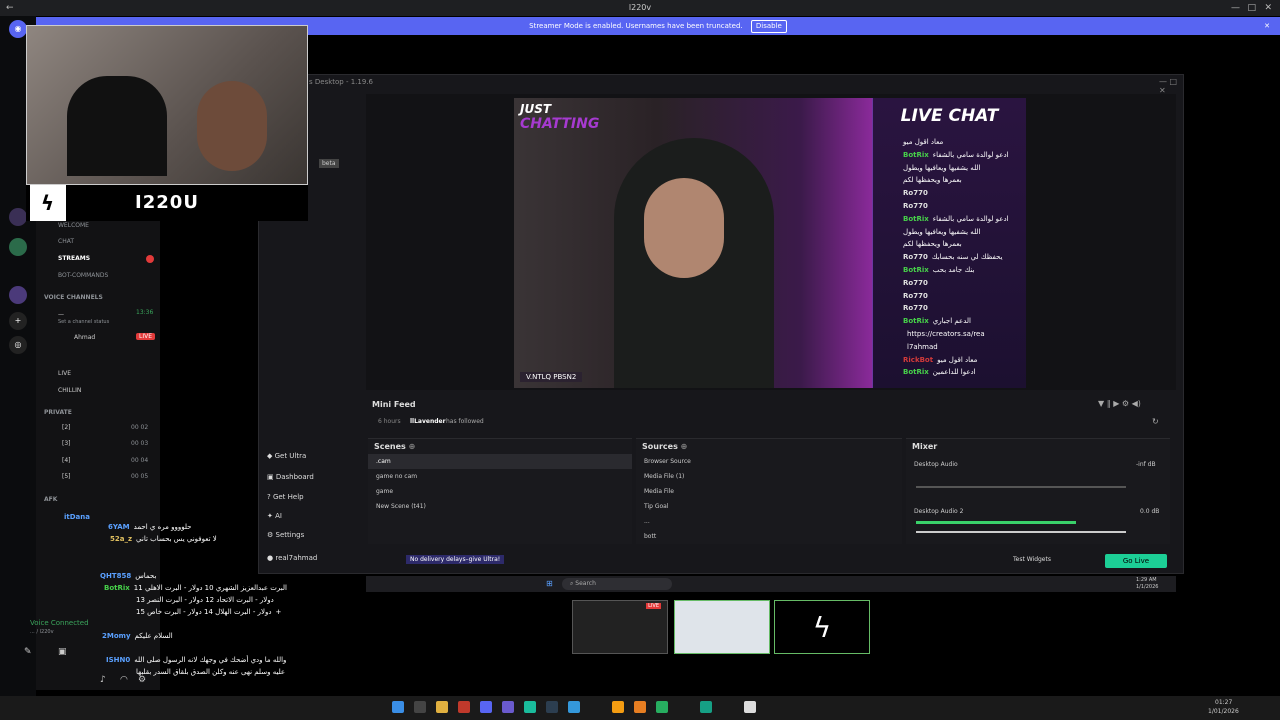 This screenshot has height=720, width=1280. What do you see at coordinates (768, 26) in the screenshot?
I see `disable-button: Disable` at bounding box center [768, 26].